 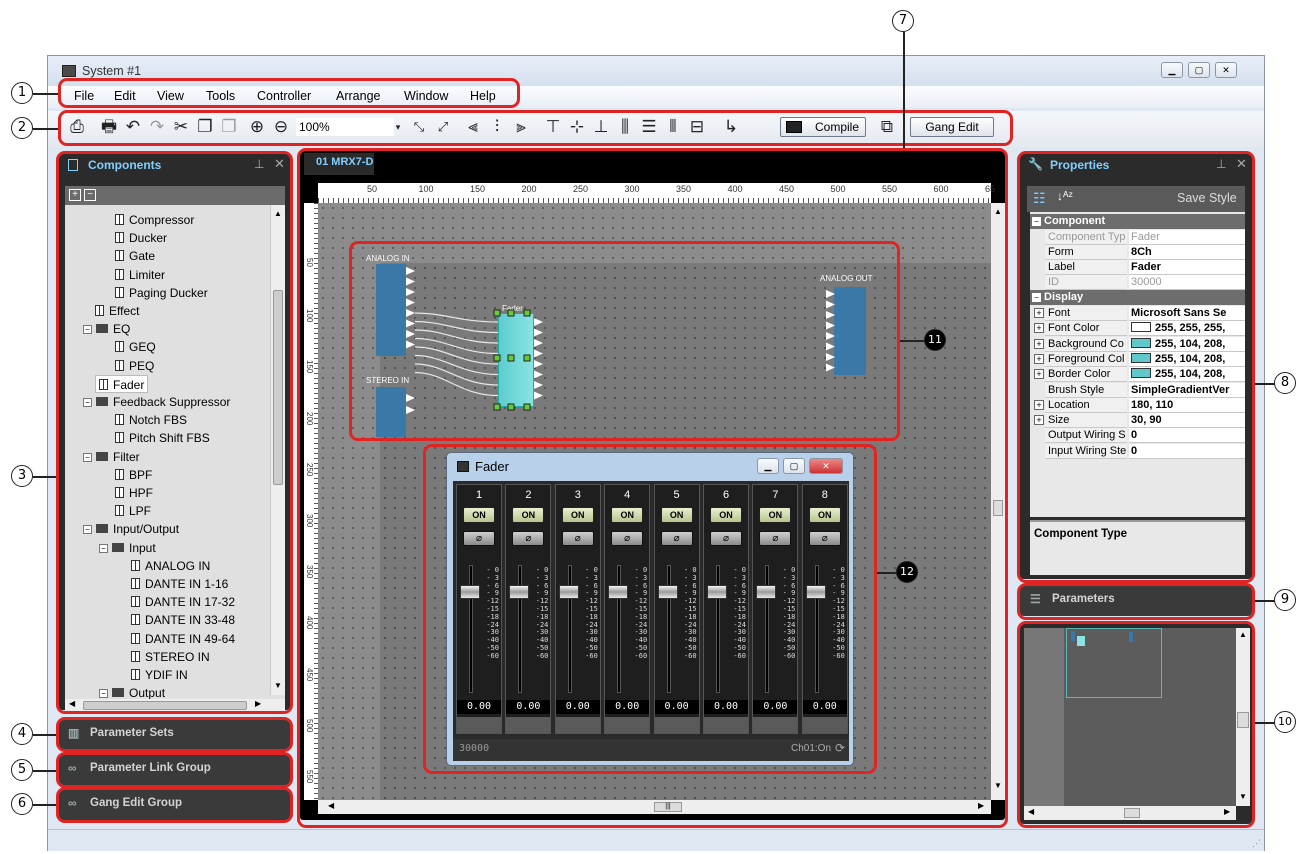 I want to click on fader-close-button: ✕, so click(x=826, y=466).